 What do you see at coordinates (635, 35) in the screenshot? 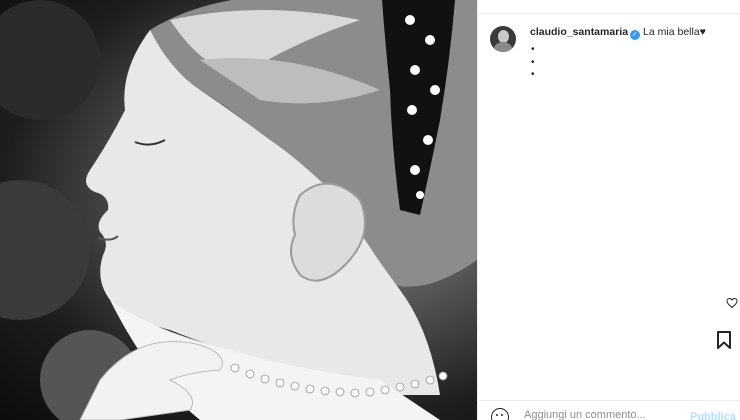
I see `verified-badge-icon: ✓` at bounding box center [635, 35].